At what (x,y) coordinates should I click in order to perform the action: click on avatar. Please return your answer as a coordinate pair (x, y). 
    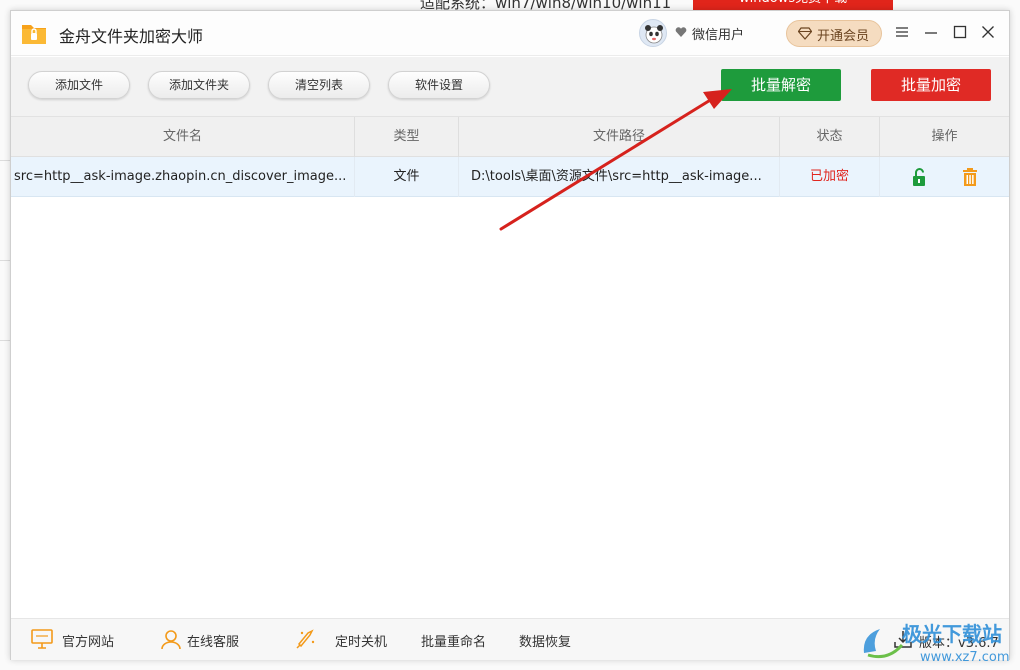
    Looking at the image, I should click on (653, 33).